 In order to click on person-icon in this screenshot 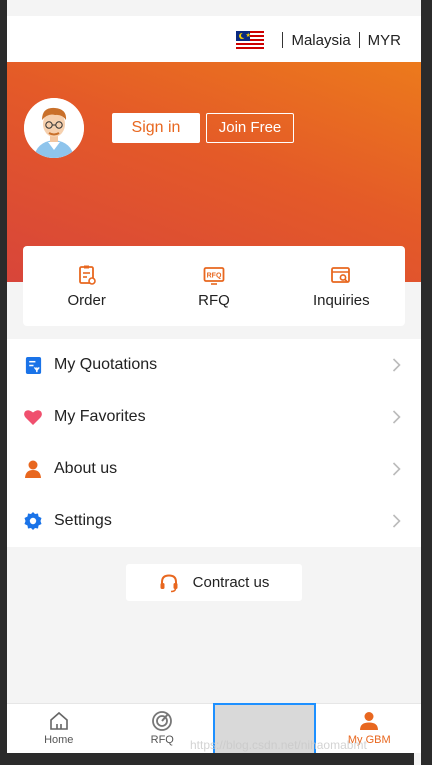, I will do `click(33, 469)`.